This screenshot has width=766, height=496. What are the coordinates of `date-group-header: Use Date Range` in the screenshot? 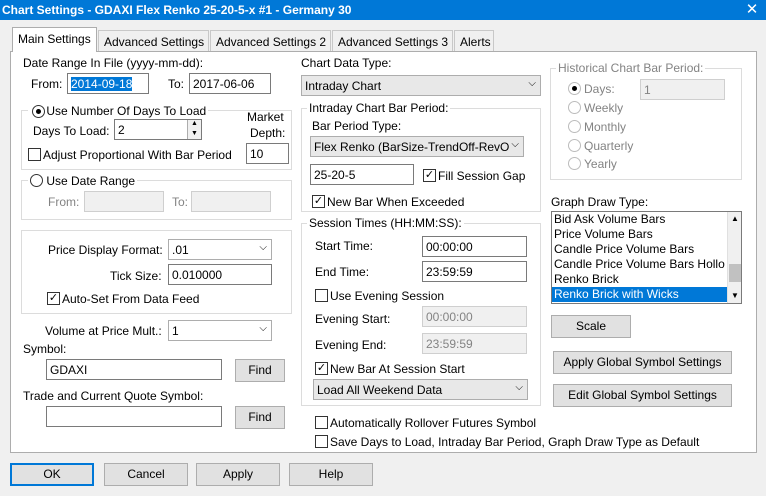 It's located at (83, 181).